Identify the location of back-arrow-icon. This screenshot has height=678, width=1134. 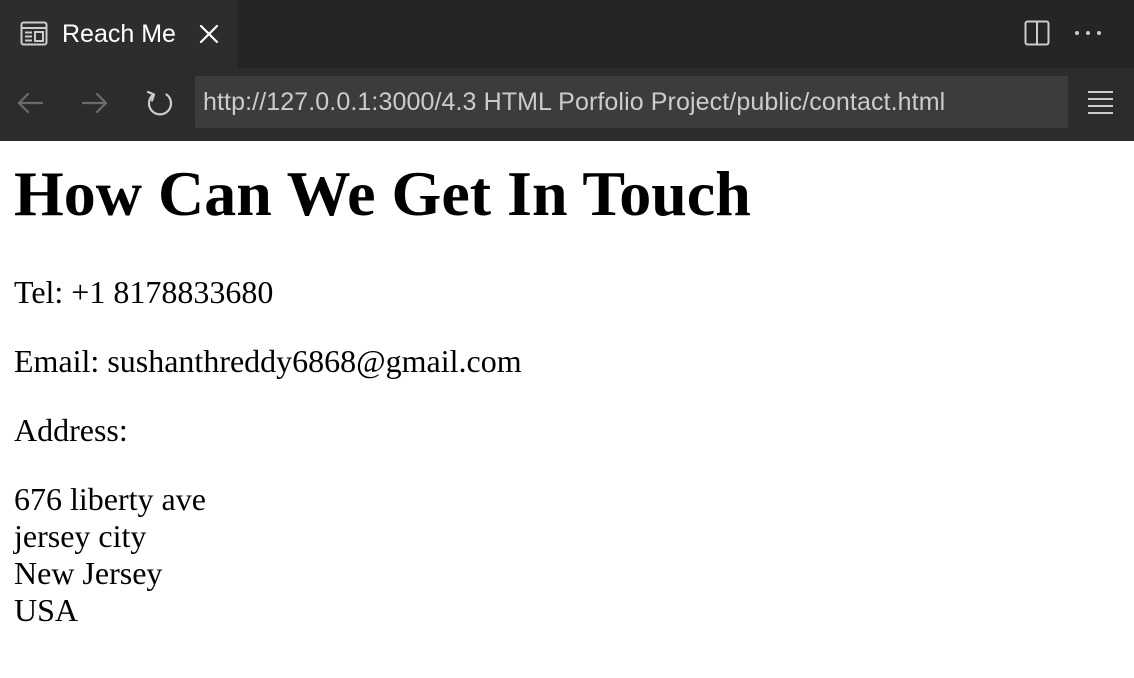
(30, 103).